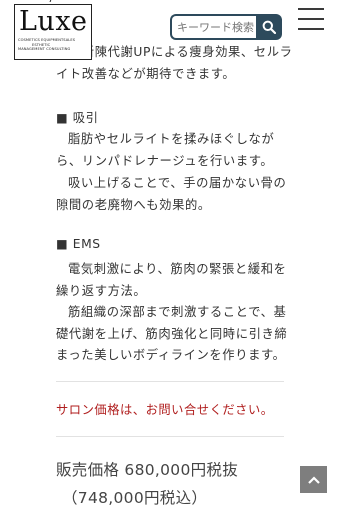 This screenshot has height=512, width=337. What do you see at coordinates (78, 244) in the screenshot?
I see `section-heading-ems: ■ EMS` at bounding box center [78, 244].